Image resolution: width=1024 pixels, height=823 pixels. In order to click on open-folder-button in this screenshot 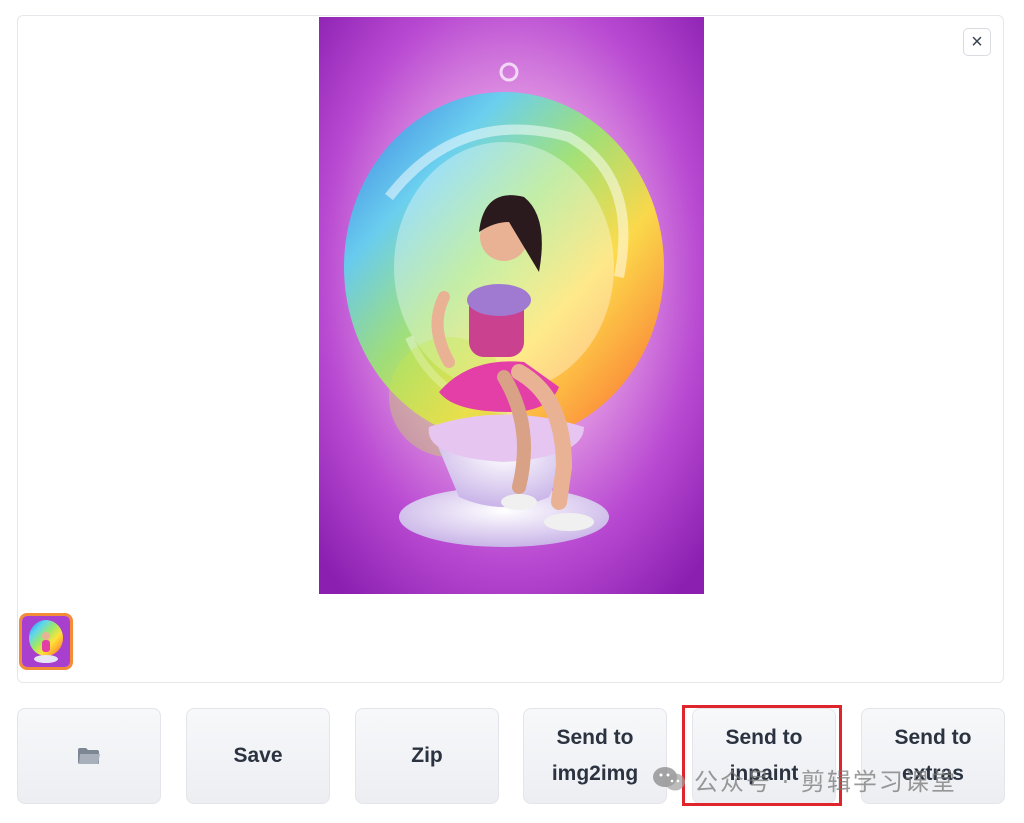, I will do `click(89, 756)`.